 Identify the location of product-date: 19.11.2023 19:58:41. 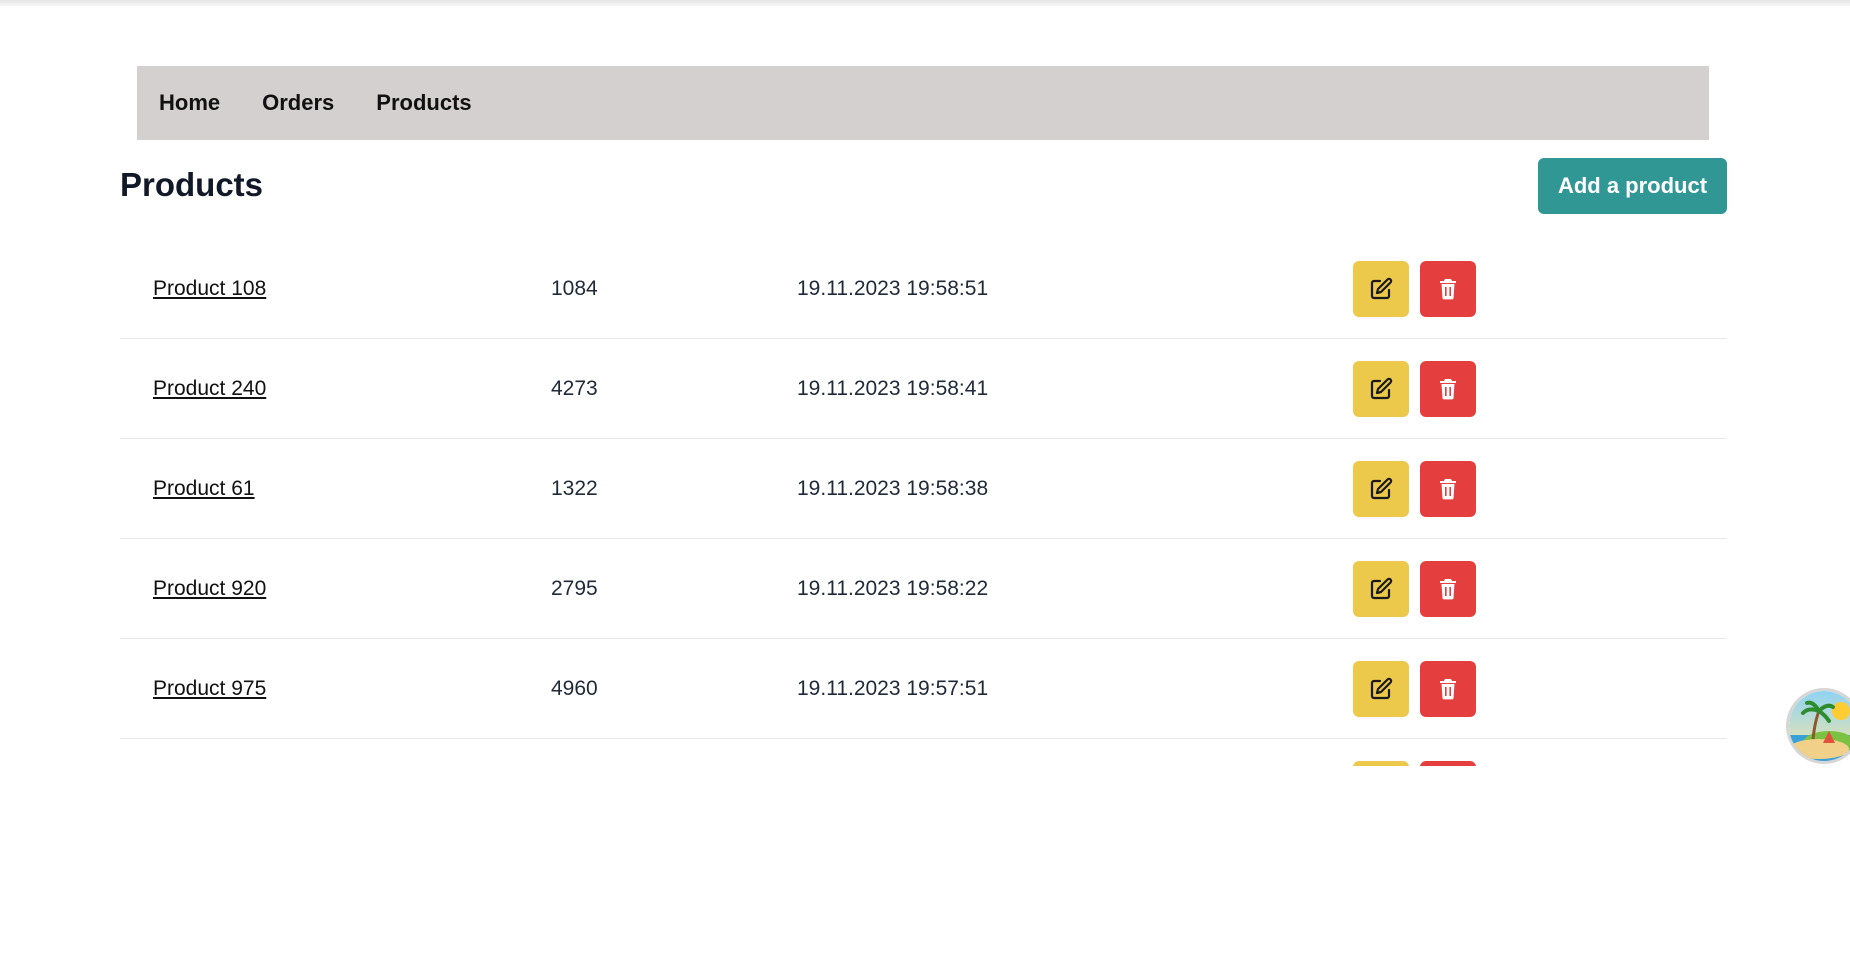
(893, 388).